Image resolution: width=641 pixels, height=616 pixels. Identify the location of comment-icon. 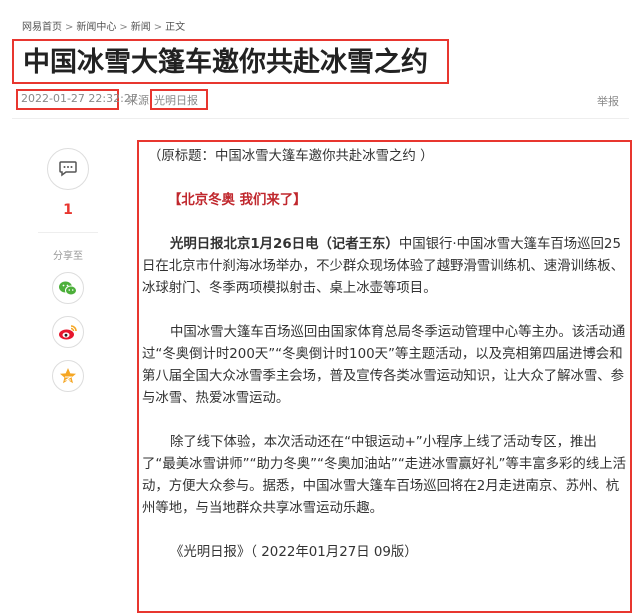
(68, 169).